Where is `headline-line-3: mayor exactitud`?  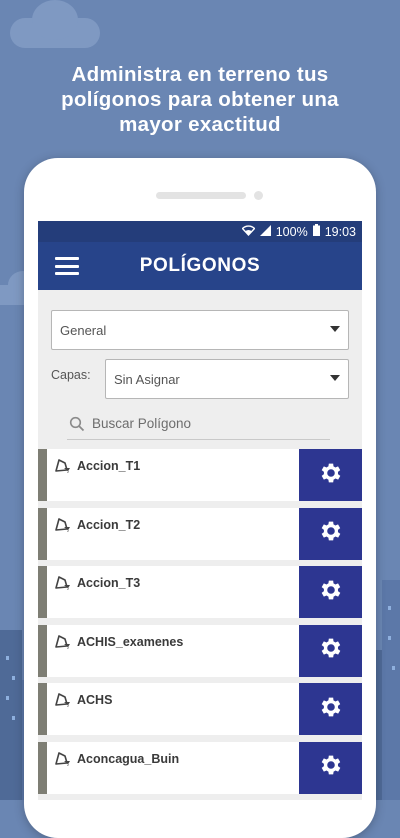 headline-line-3: mayor exactitud is located at coordinates (200, 124).